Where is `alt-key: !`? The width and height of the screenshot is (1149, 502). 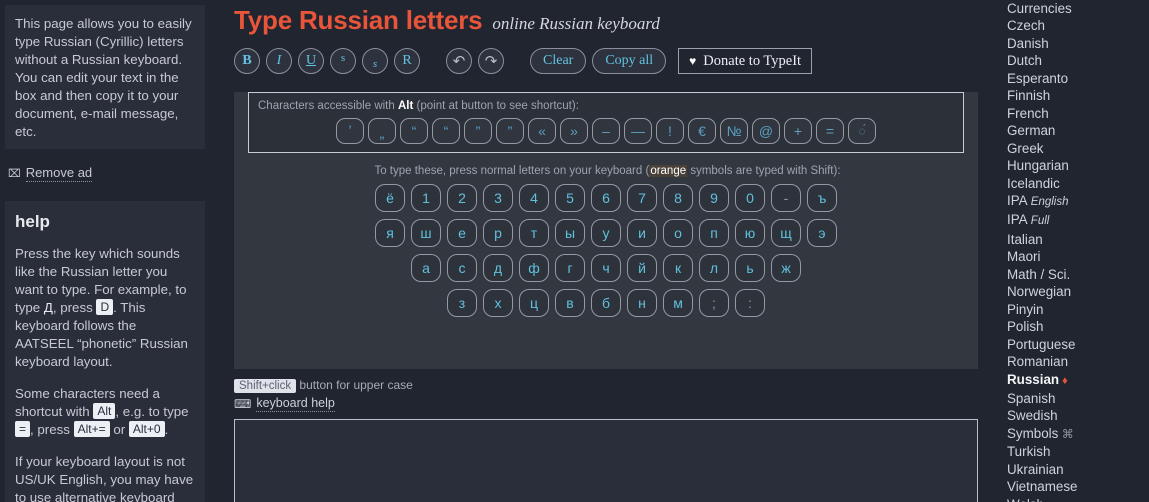
alt-key: ! is located at coordinates (670, 131).